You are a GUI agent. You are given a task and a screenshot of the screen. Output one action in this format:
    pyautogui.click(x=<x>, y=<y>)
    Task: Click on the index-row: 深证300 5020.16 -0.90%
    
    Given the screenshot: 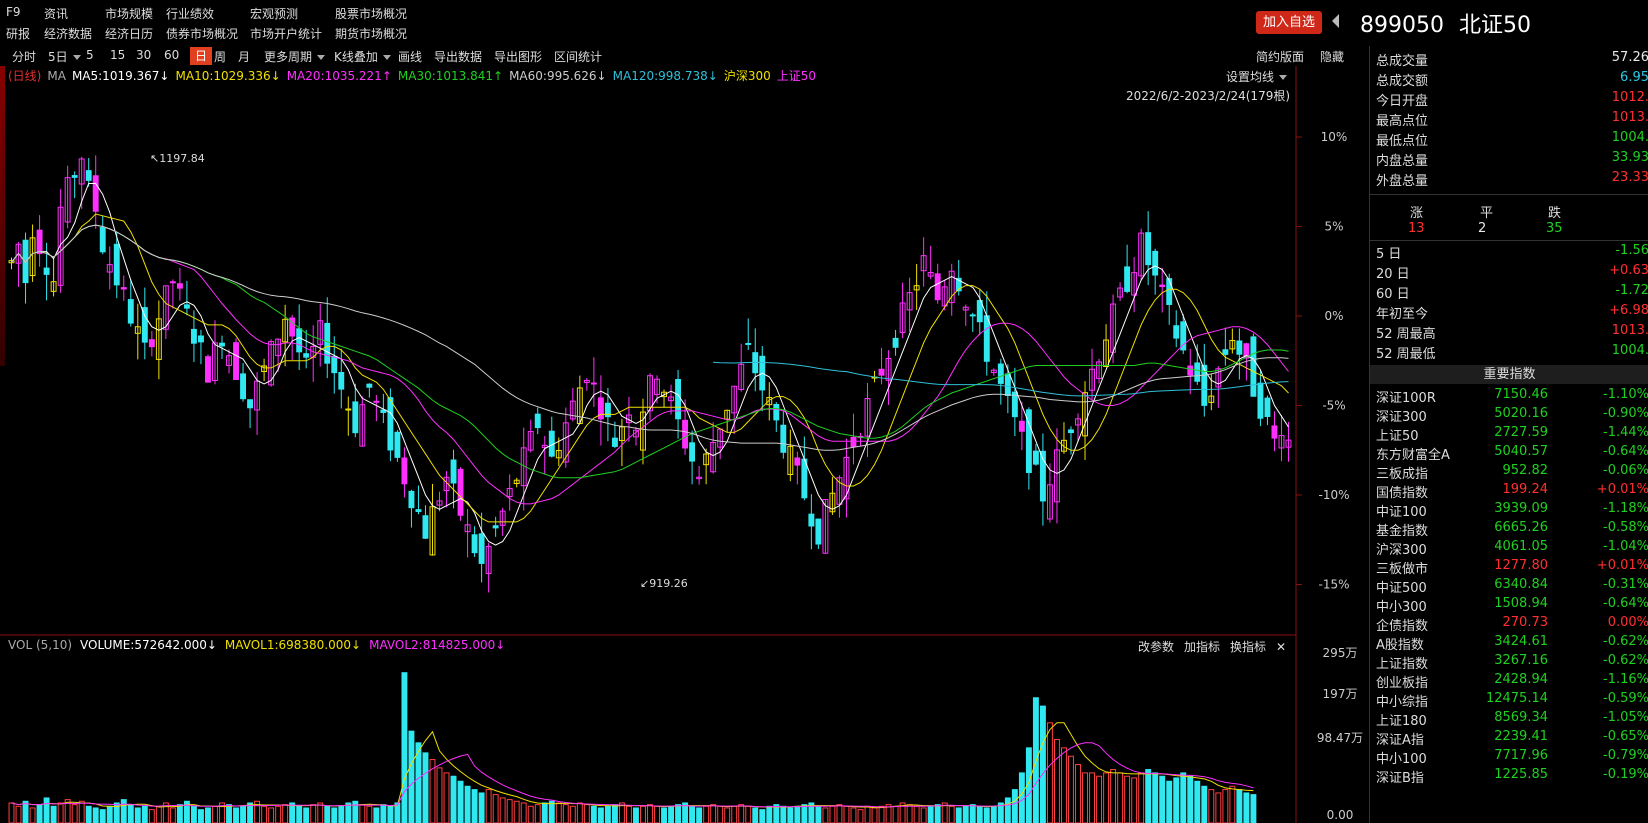 What is the action you would take?
    pyautogui.click(x=1509, y=415)
    